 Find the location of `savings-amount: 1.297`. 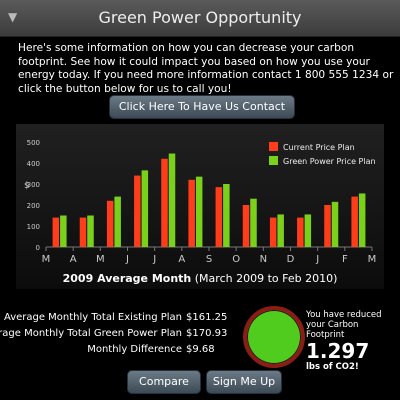

savings-amount: 1.297 is located at coordinates (338, 351).